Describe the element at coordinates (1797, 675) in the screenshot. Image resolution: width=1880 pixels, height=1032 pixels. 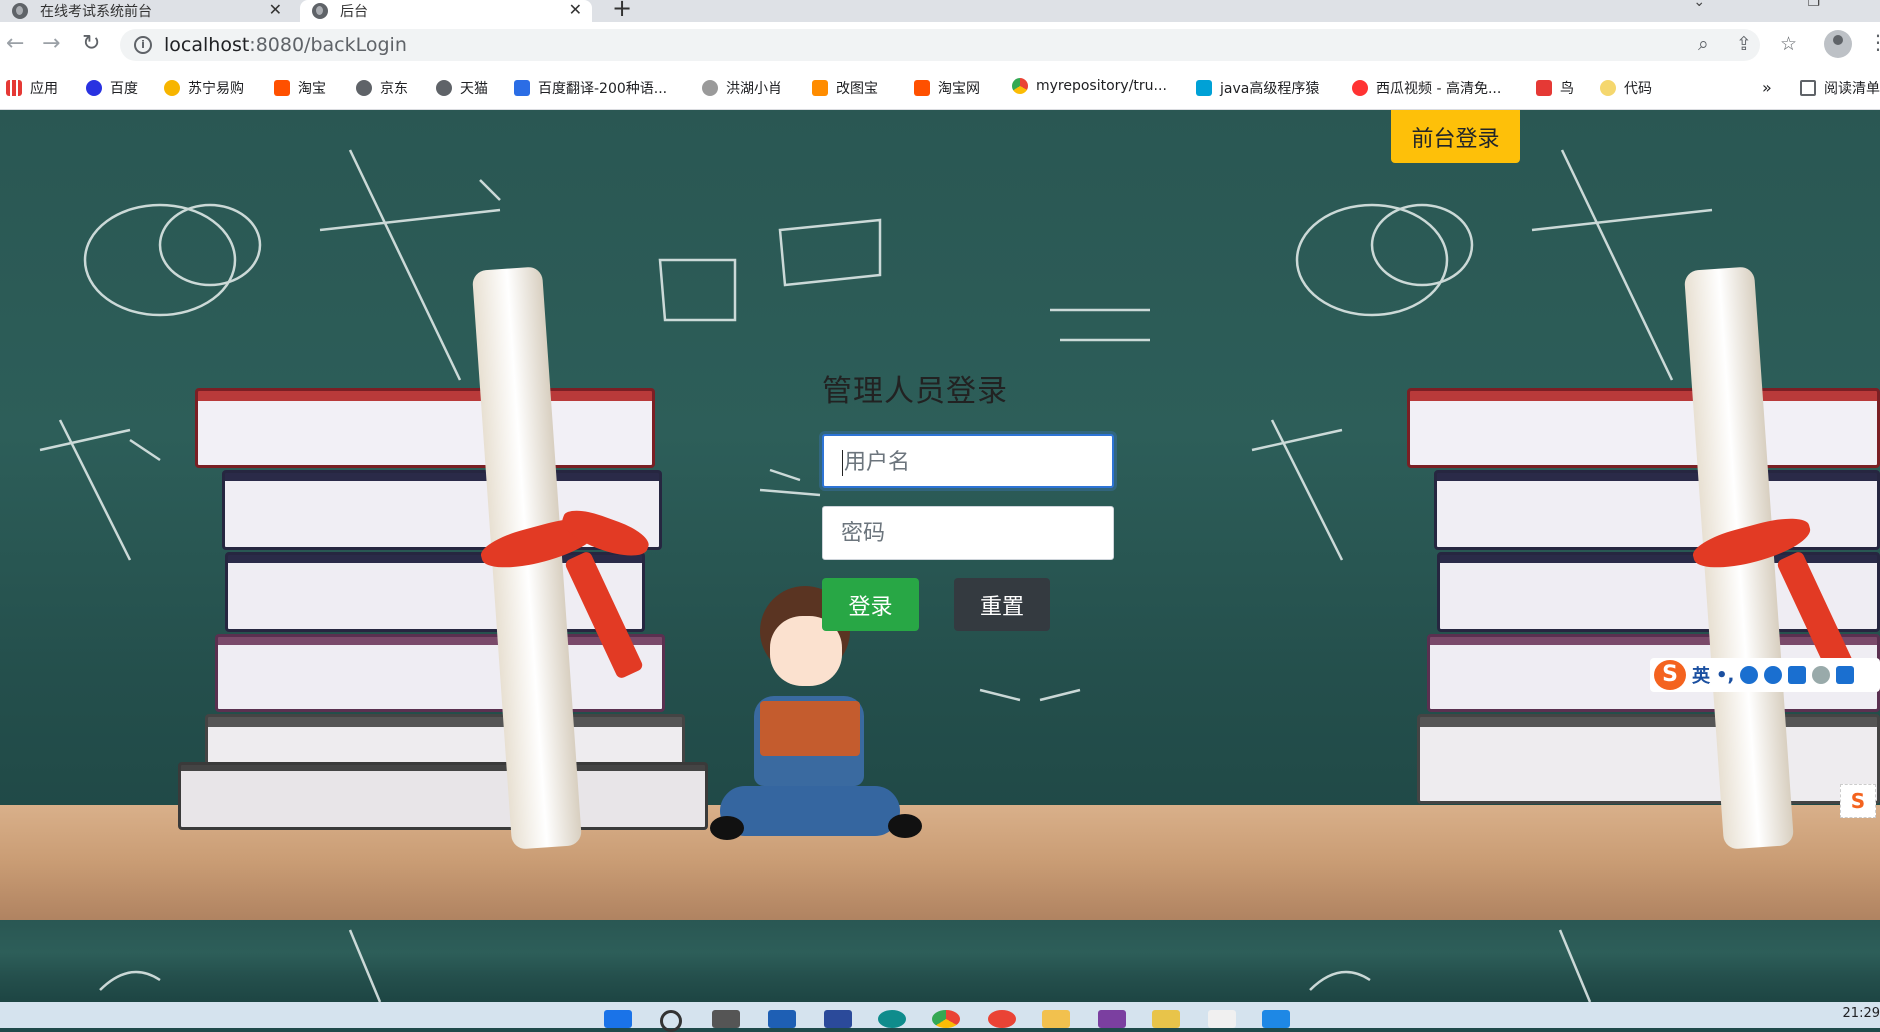
I see `keyboard-icon` at that location.